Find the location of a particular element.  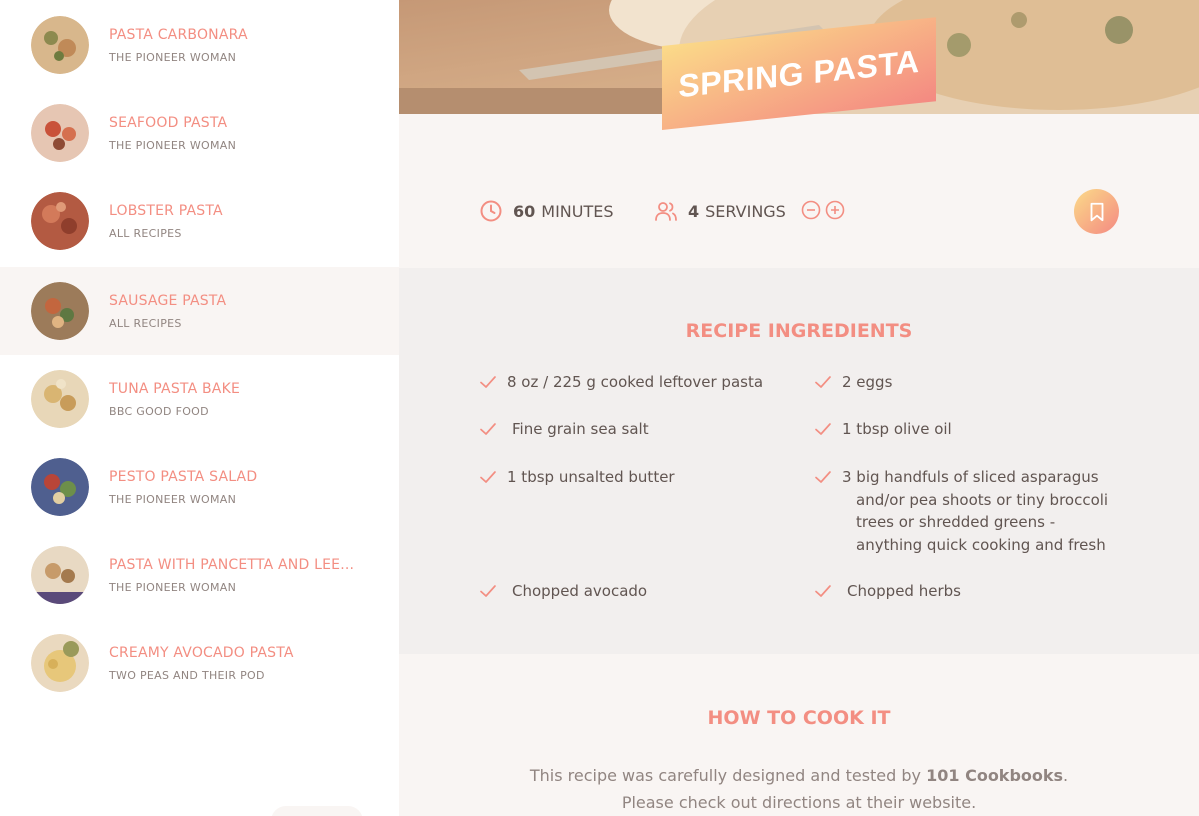

ingredients-heading: Recipe ingredients is located at coordinates (799, 331).